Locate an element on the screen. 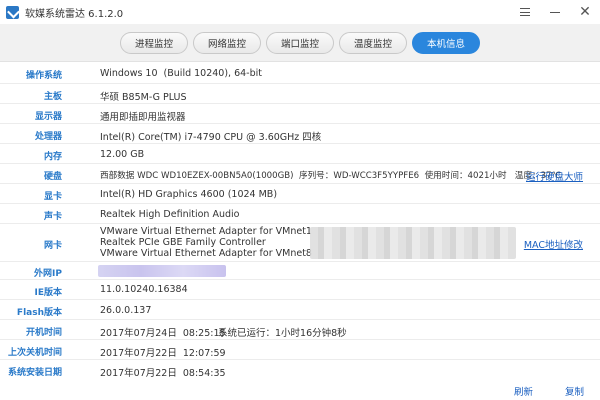 The image size is (600, 400). info-row-display: 显示器 通用即插即用监视器 is located at coordinates (300, 114).